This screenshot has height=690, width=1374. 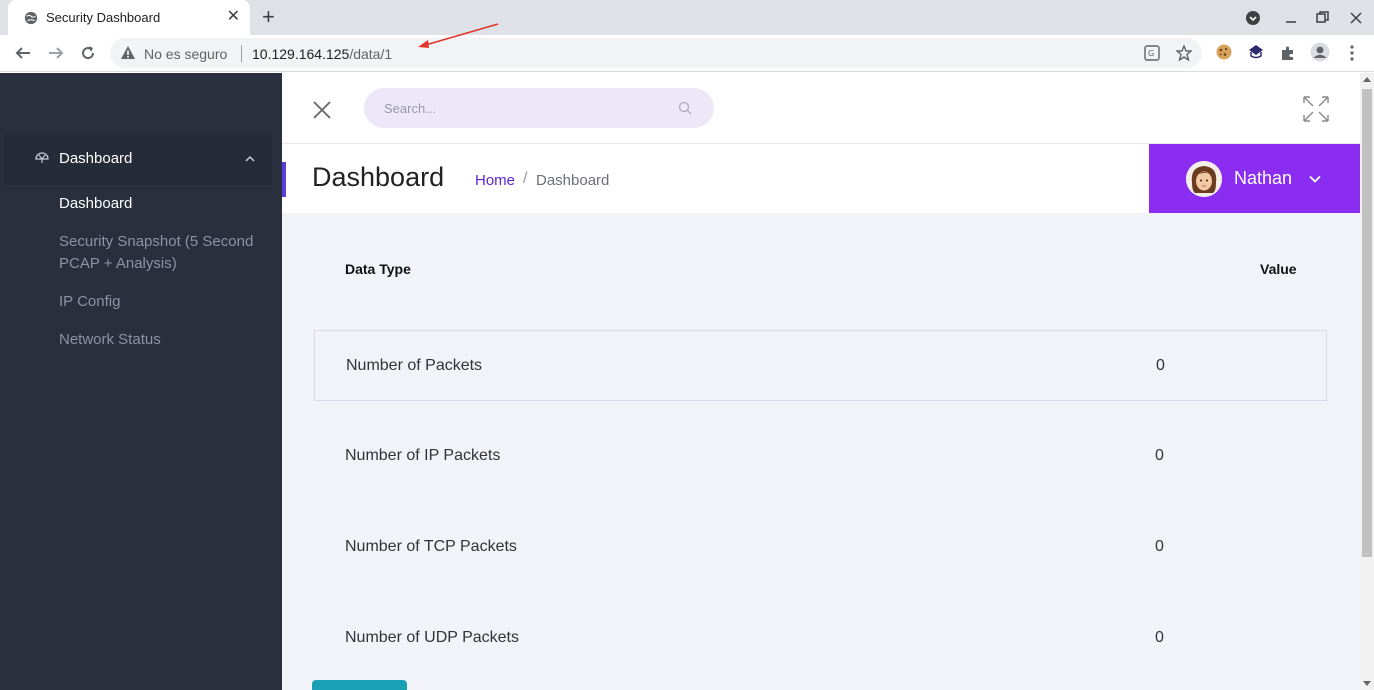 I want to click on restore-icon, so click(x=1322, y=17).